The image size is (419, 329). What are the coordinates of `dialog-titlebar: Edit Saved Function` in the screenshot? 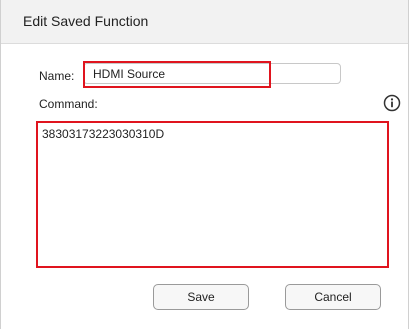 It's located at (204, 22).